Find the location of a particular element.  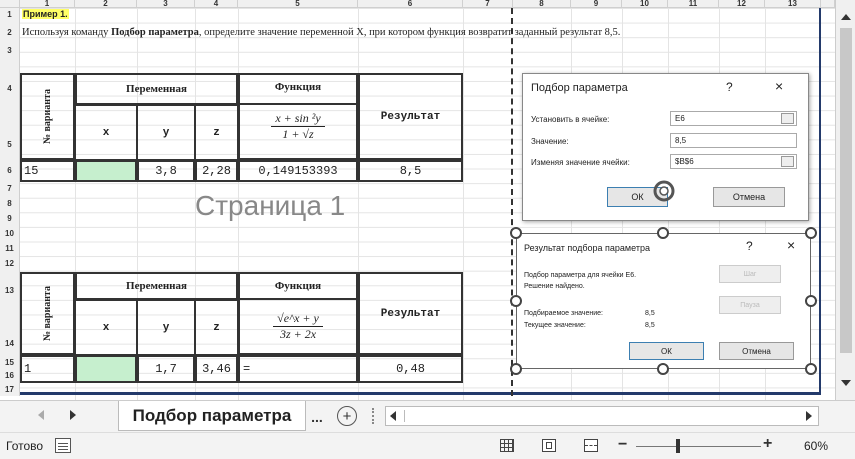

page-break-preview-icon is located at coordinates (591, 445).